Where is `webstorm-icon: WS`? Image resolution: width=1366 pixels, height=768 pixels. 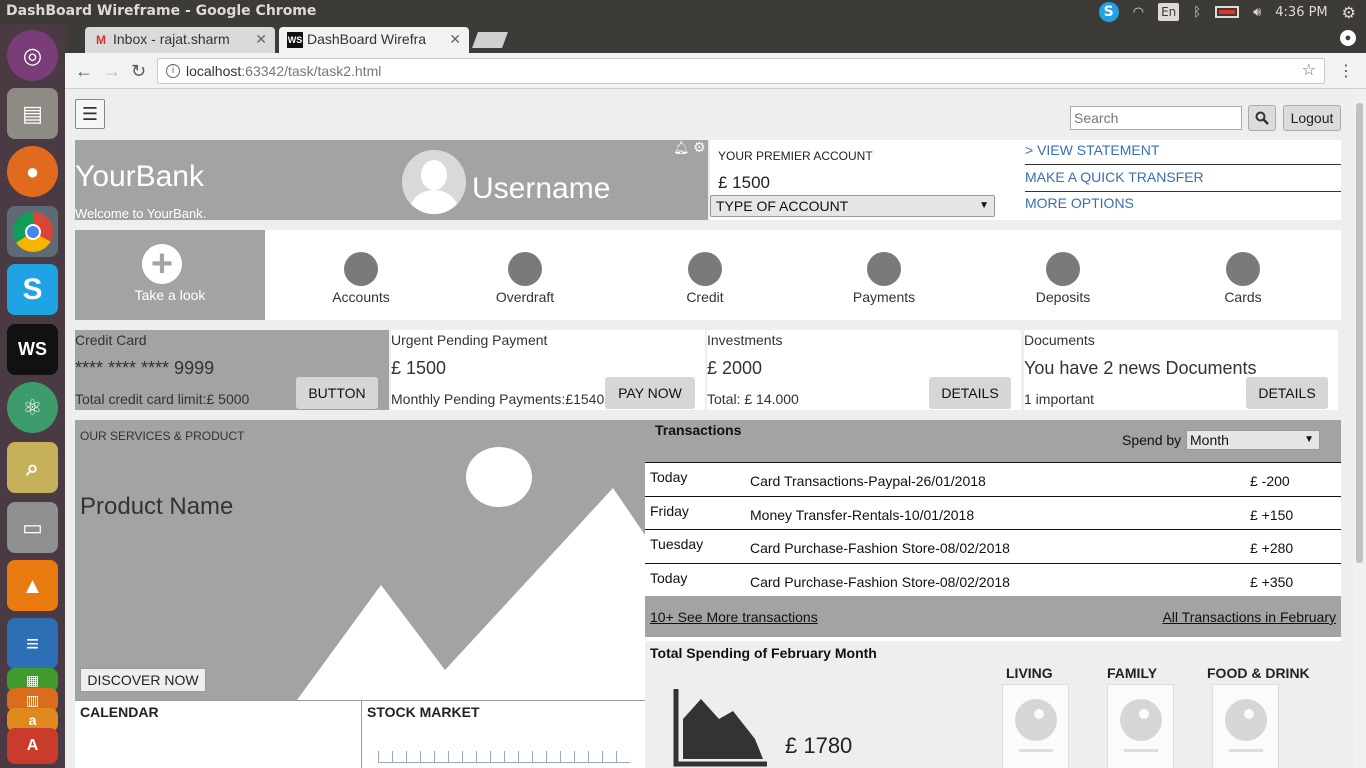 webstorm-icon: WS is located at coordinates (32, 349).